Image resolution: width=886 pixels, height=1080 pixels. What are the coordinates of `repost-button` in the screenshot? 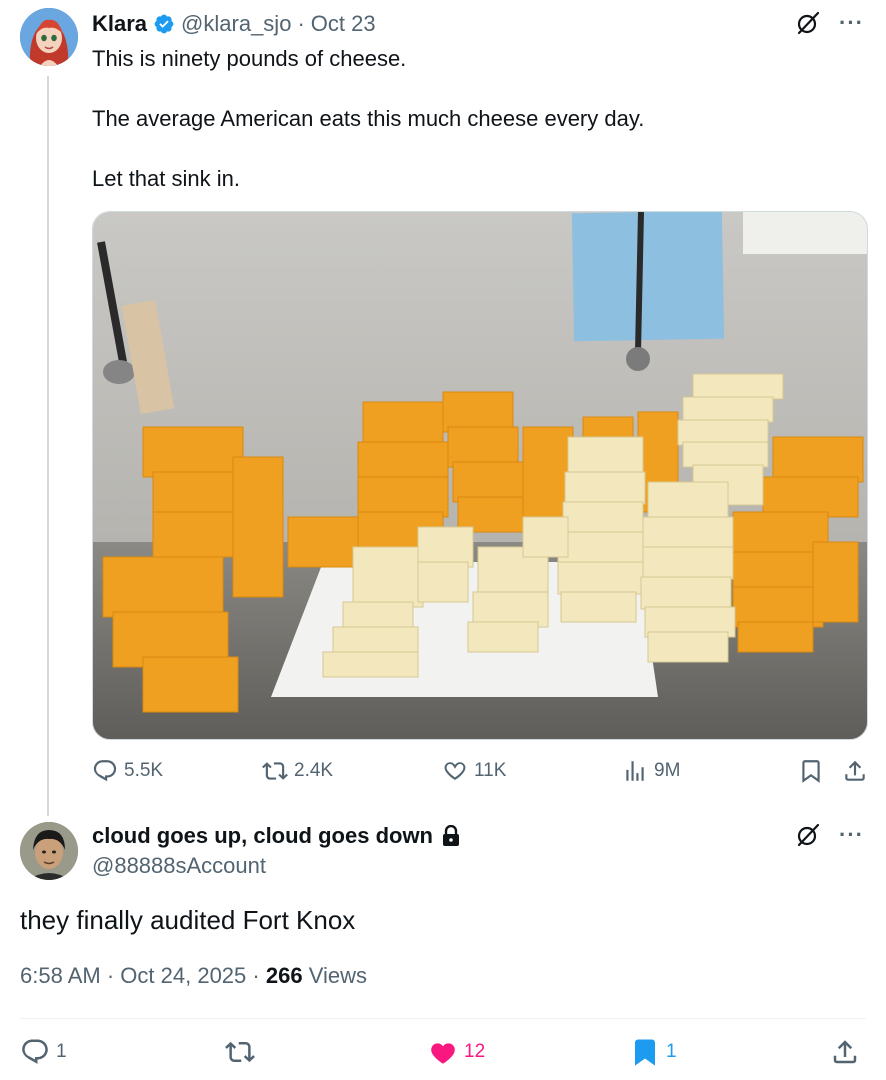 It's located at (240, 1052).